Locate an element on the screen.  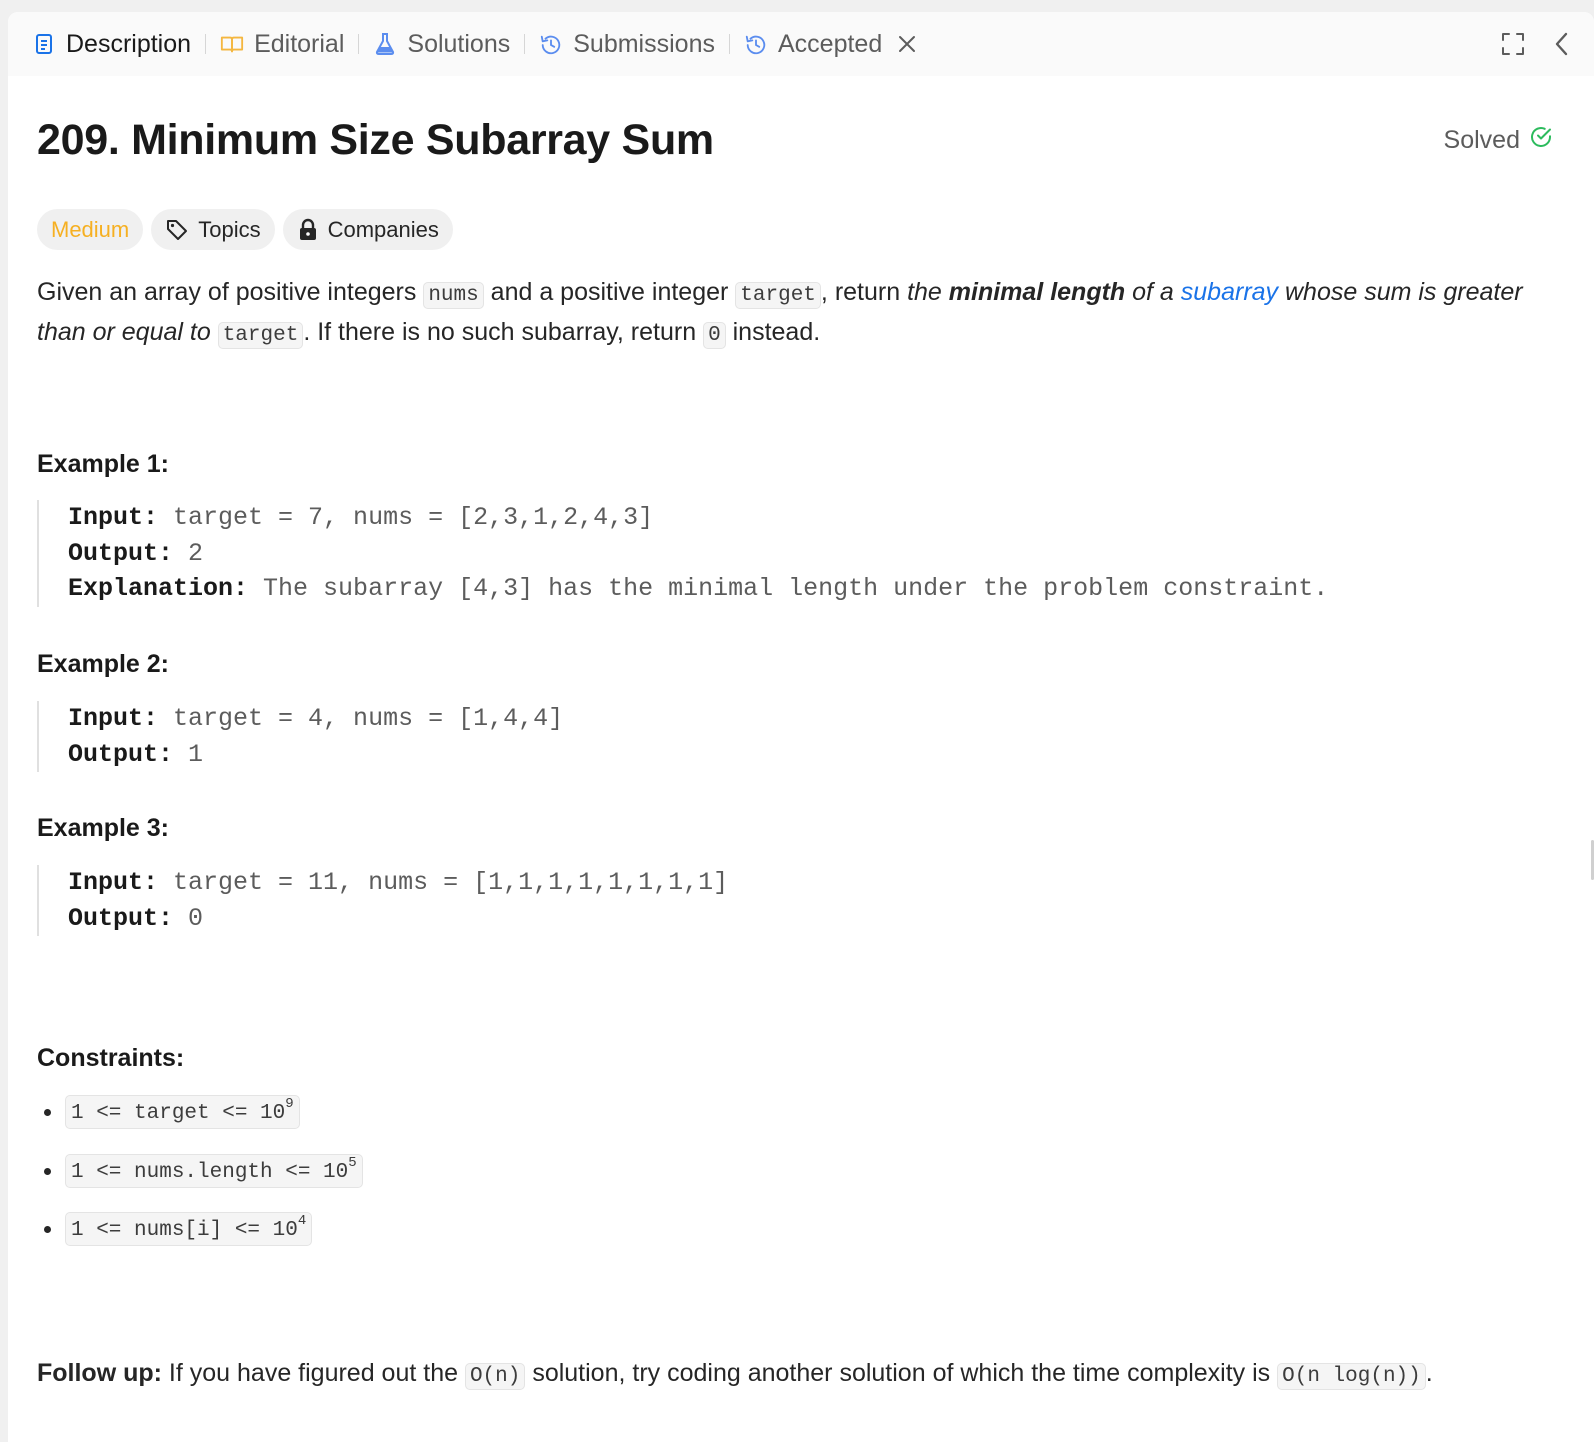
example-input: target = 7, nums = [2,3,1,2,4,3] is located at coordinates (413, 517).